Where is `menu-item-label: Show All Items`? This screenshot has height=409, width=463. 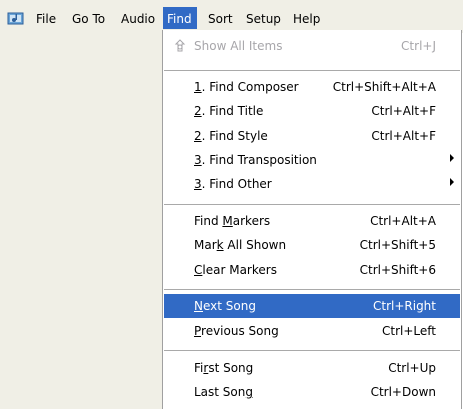
menu-item-label: Show All Items is located at coordinates (238, 46).